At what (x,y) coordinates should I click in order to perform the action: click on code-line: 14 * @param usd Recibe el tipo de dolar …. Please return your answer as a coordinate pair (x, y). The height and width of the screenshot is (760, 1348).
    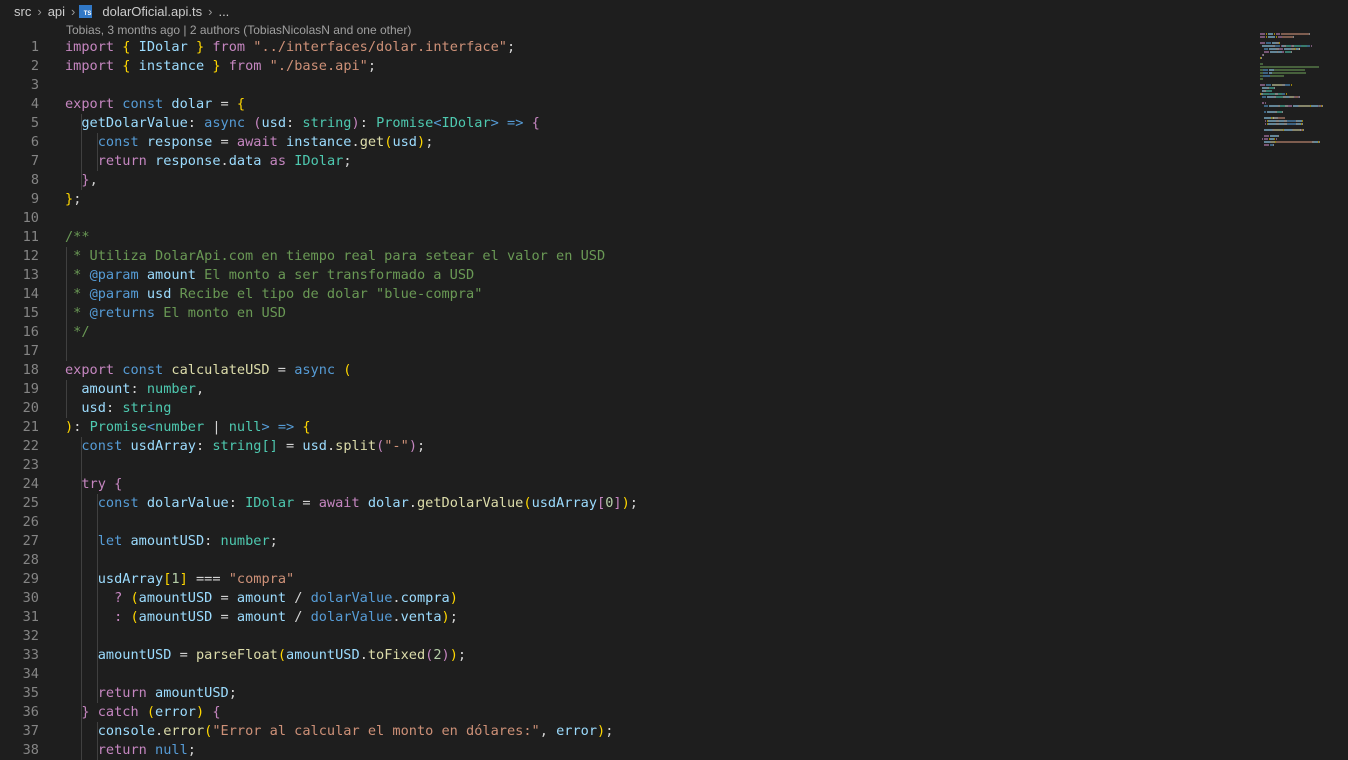
    Looking at the image, I should click on (625, 294).